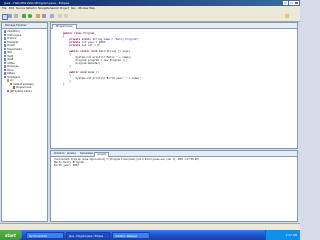 The image size is (320, 240). Describe the element at coordinates (71, 154) in the screenshot. I see `tab-javadoc: Javadoc` at that location.